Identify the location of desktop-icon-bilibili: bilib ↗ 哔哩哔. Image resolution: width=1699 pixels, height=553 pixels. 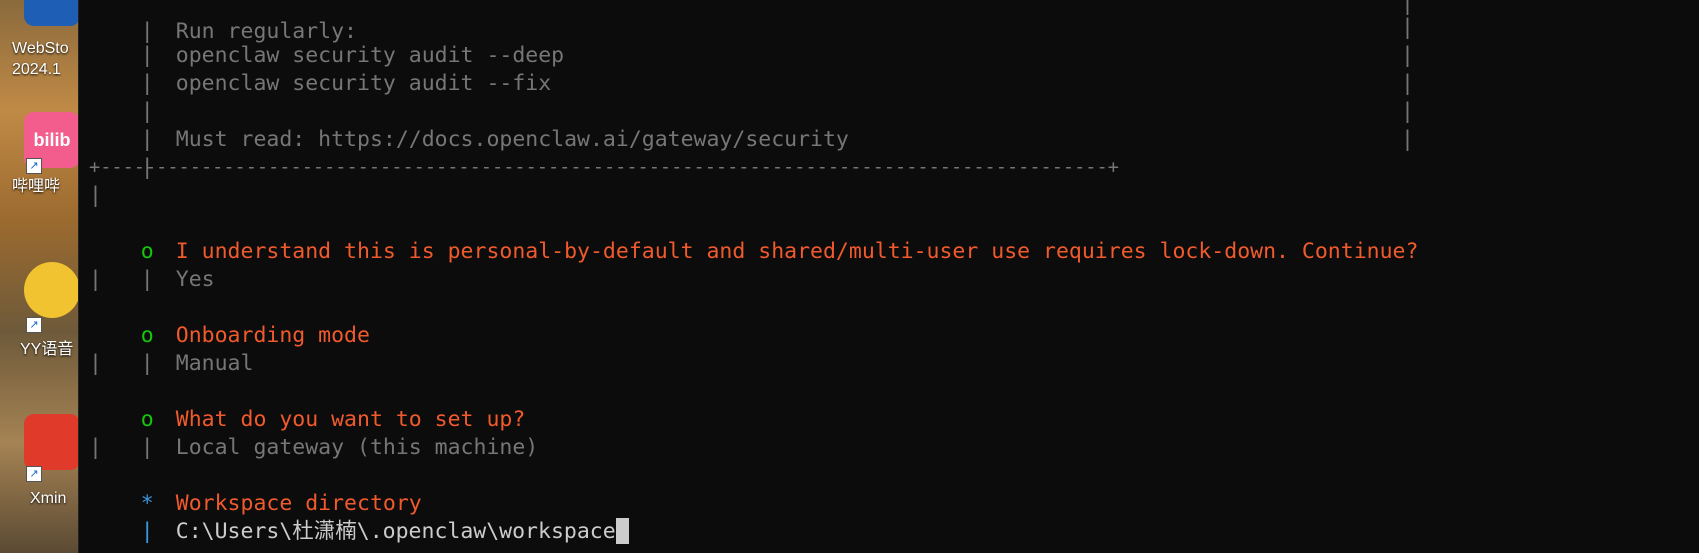
(39, 172).